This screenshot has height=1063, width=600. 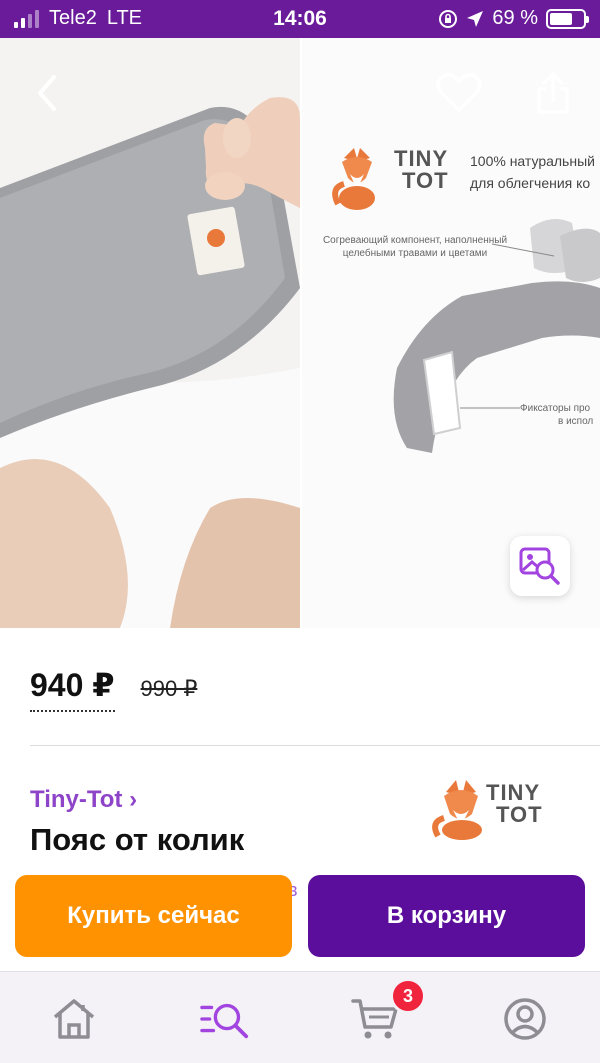 What do you see at coordinates (532, 161) in the screenshot?
I see `promo-headline-line1: 100% натуральный` at bounding box center [532, 161].